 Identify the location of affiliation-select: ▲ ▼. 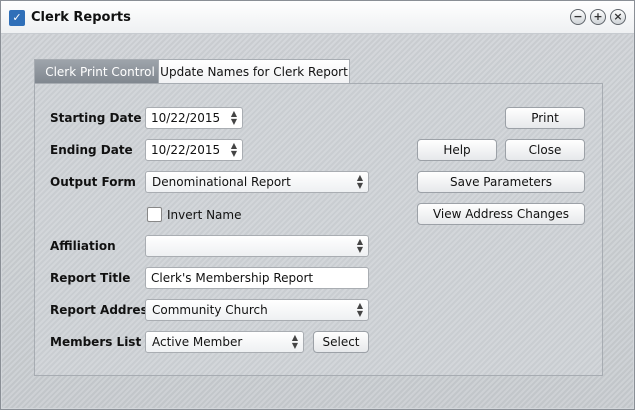
(257, 246).